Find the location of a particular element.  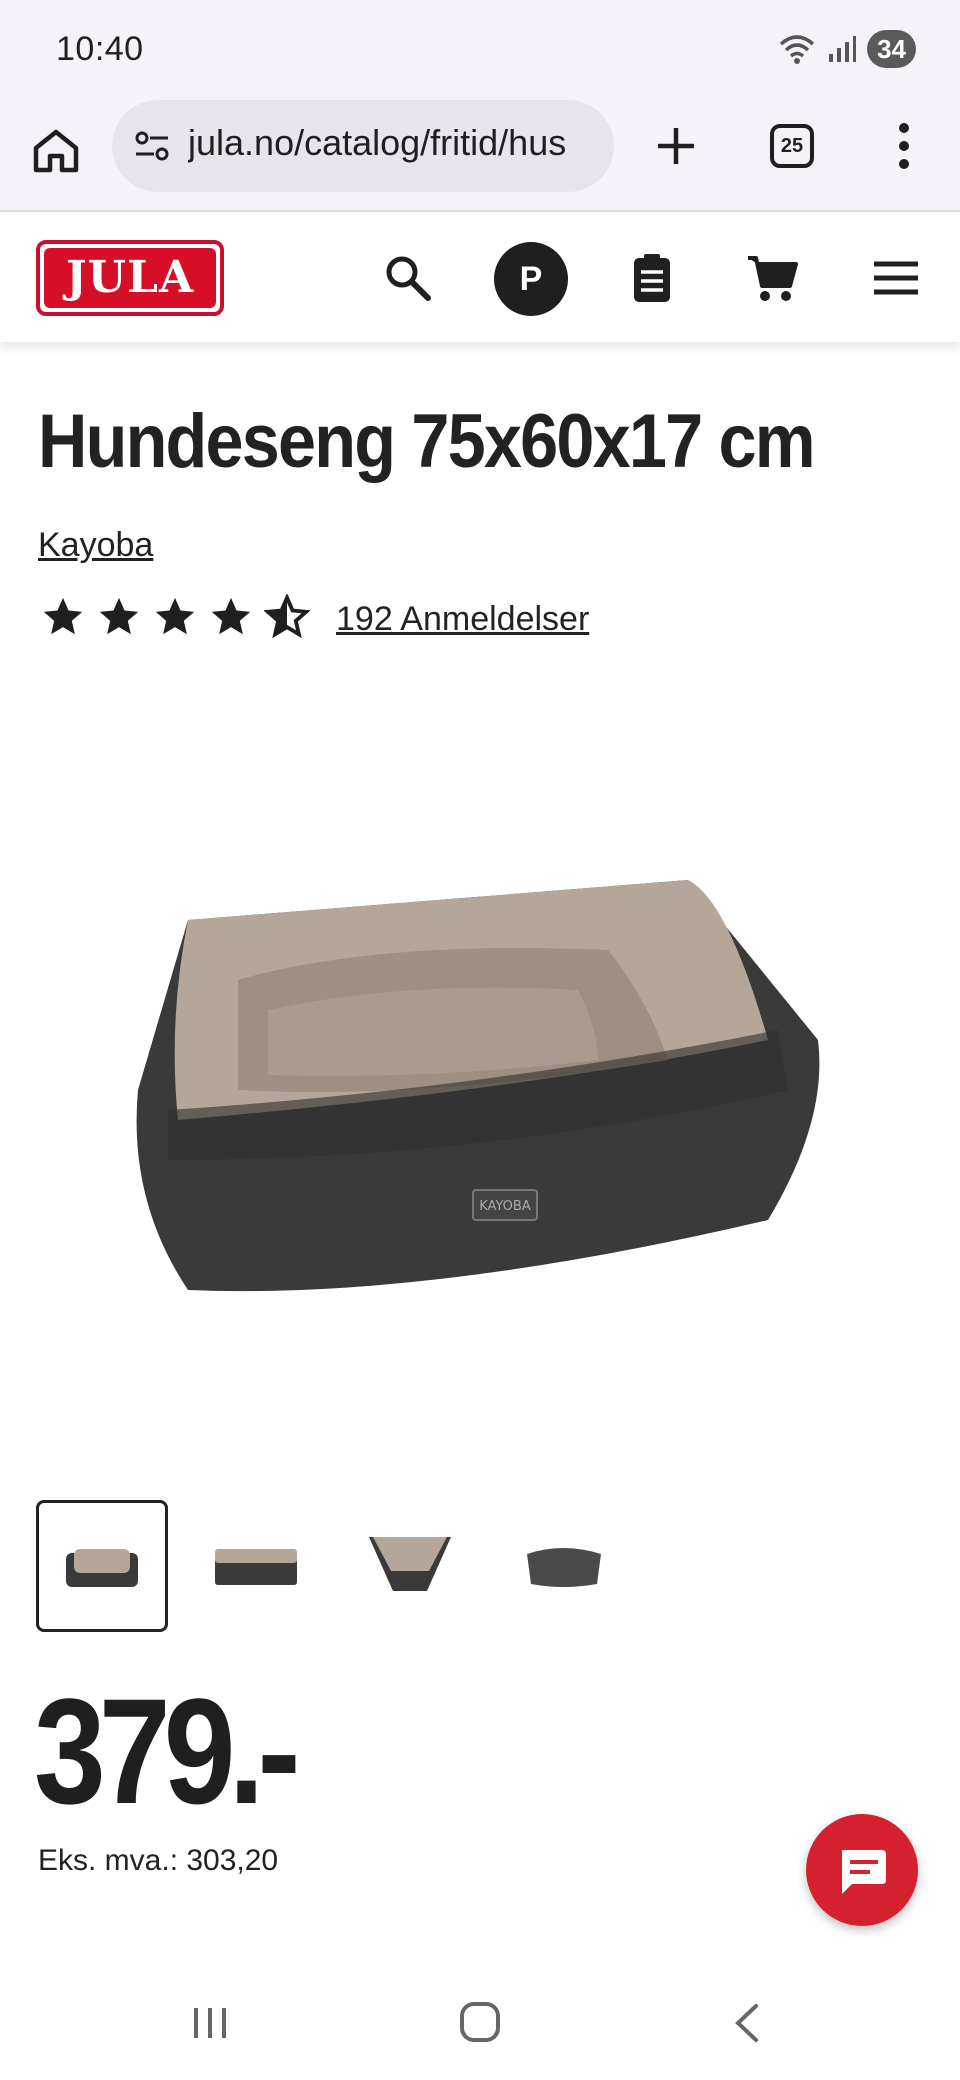

battery-indicator: 34 is located at coordinates (891, 49).